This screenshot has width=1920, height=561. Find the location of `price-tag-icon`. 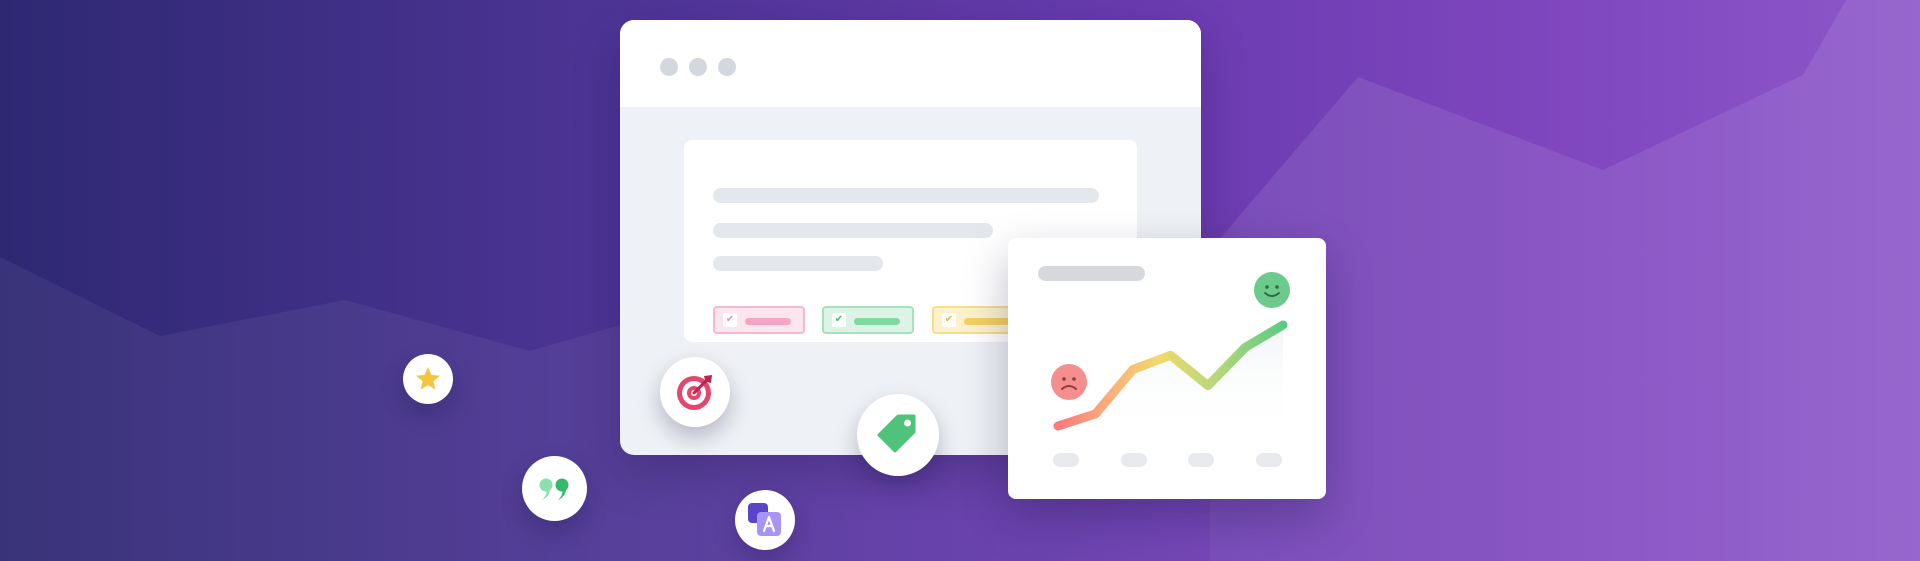

price-tag-icon is located at coordinates (896, 433).